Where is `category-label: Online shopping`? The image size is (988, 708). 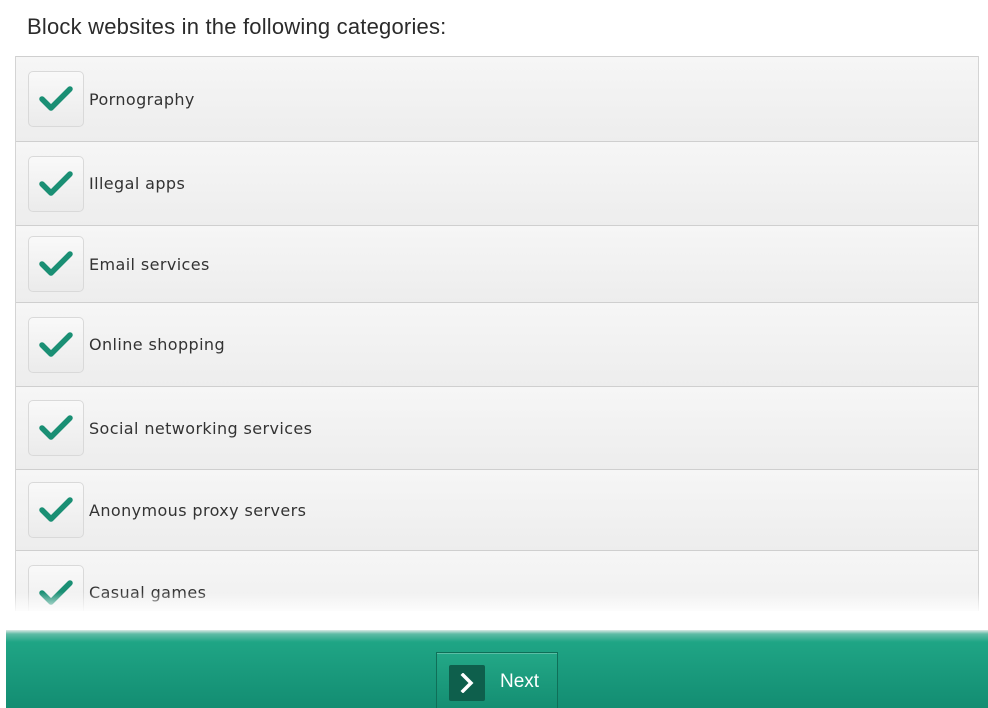 category-label: Online shopping is located at coordinates (157, 344).